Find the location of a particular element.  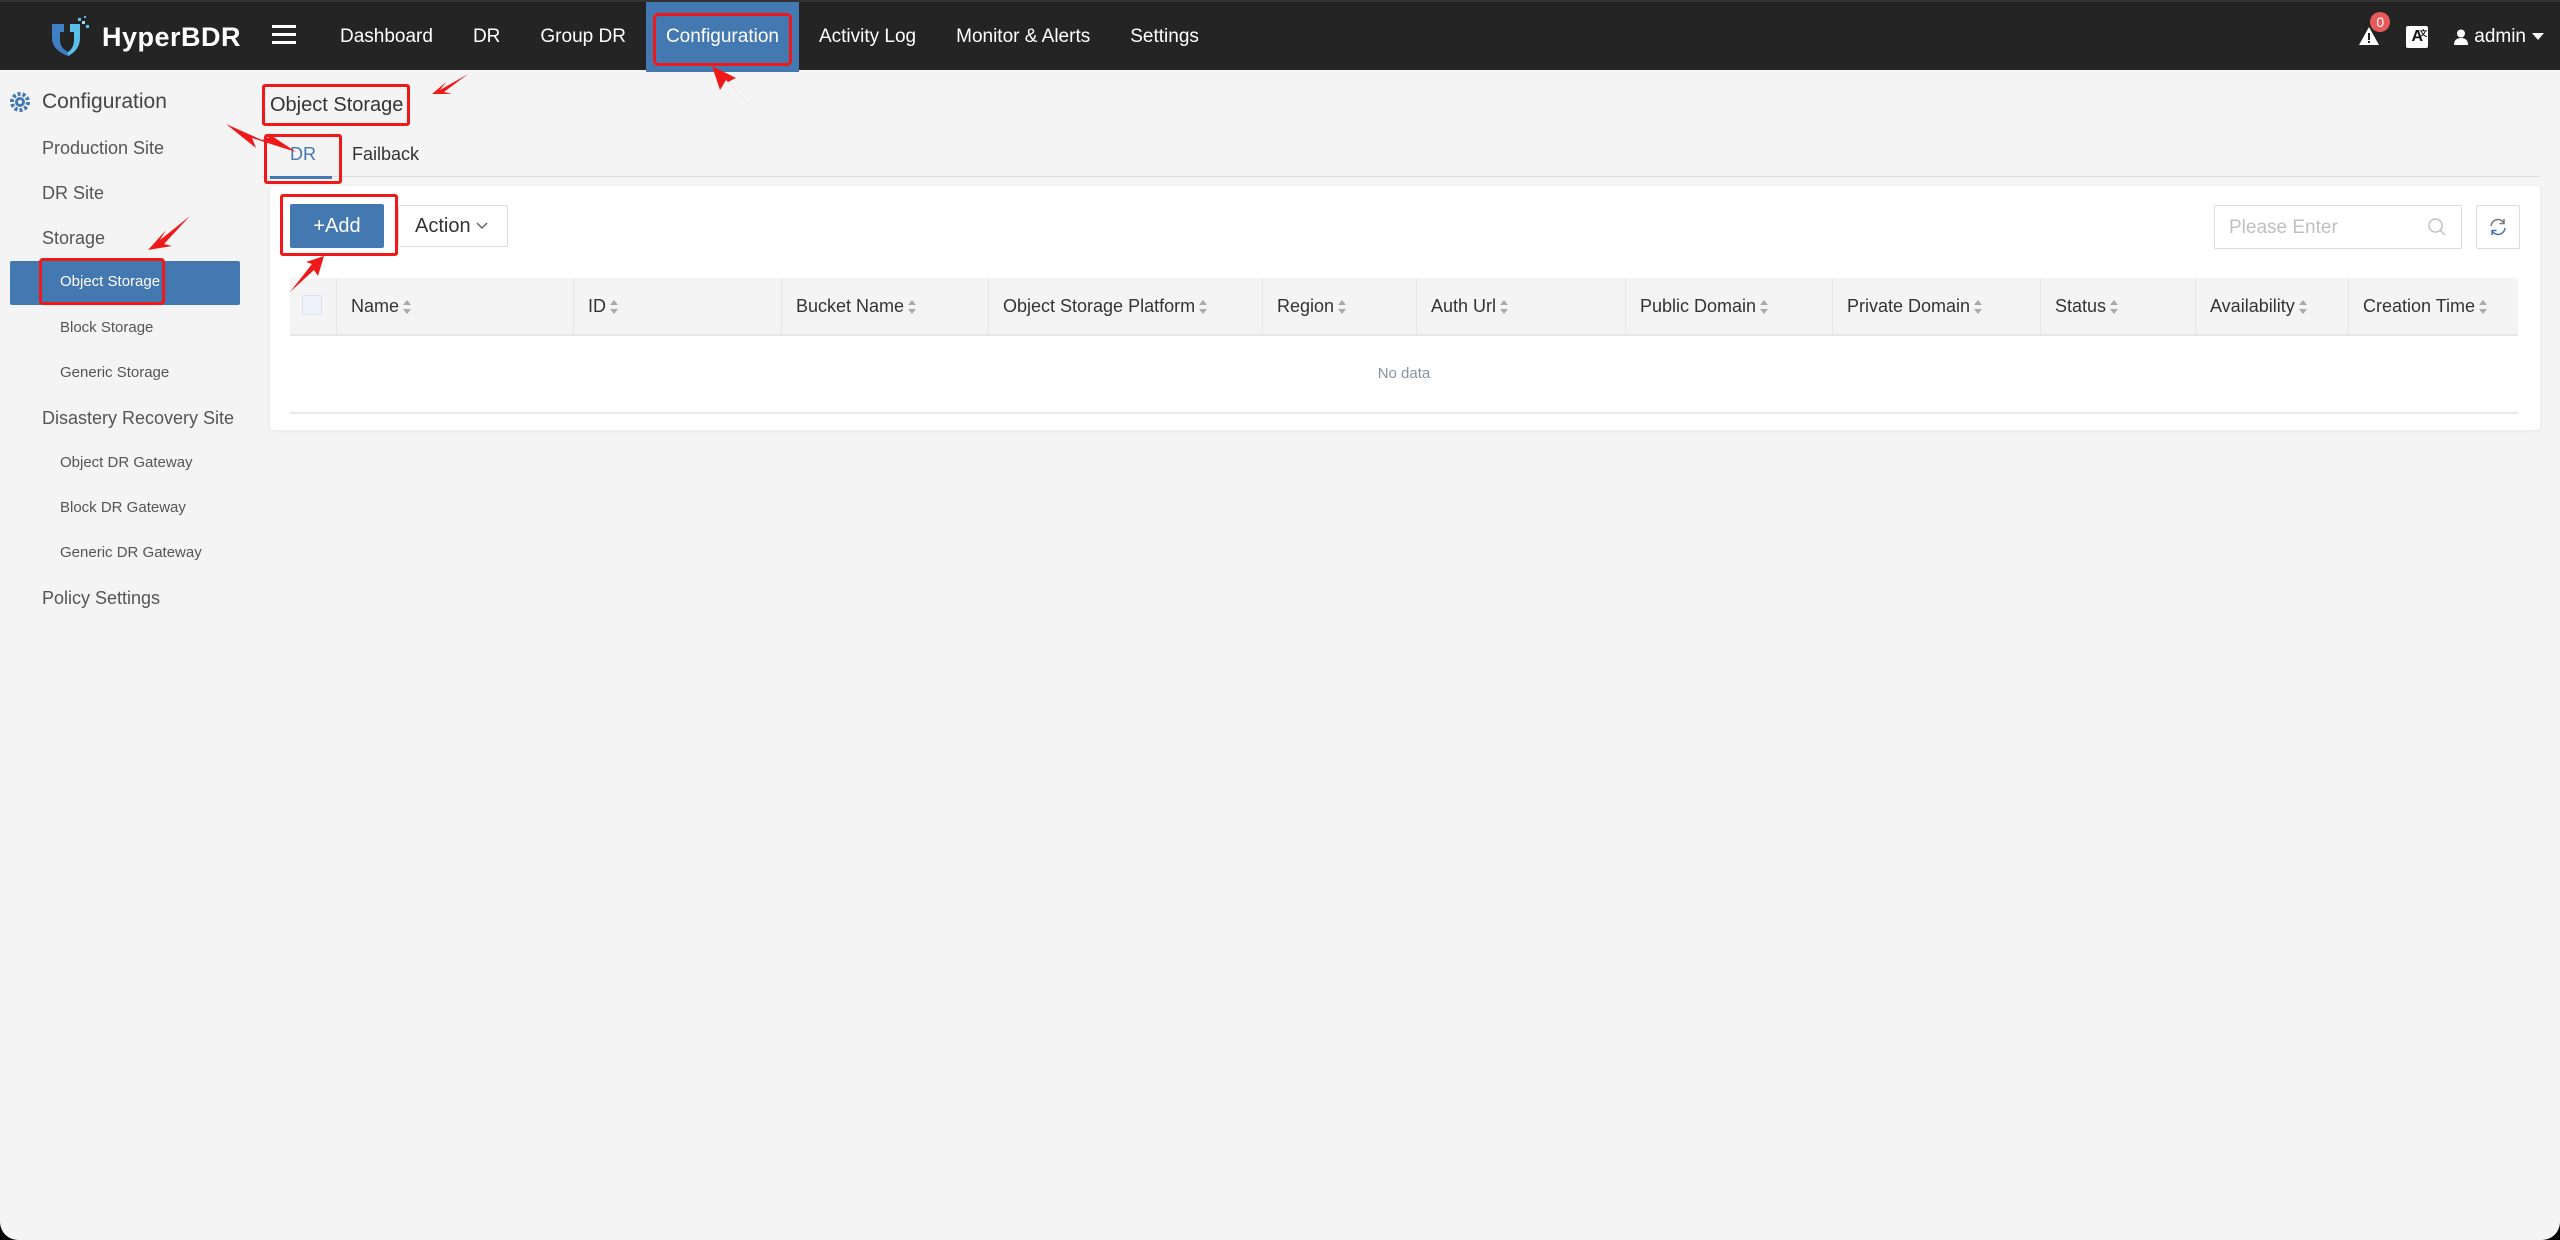

user-menu: admin is located at coordinates (2499, 37).